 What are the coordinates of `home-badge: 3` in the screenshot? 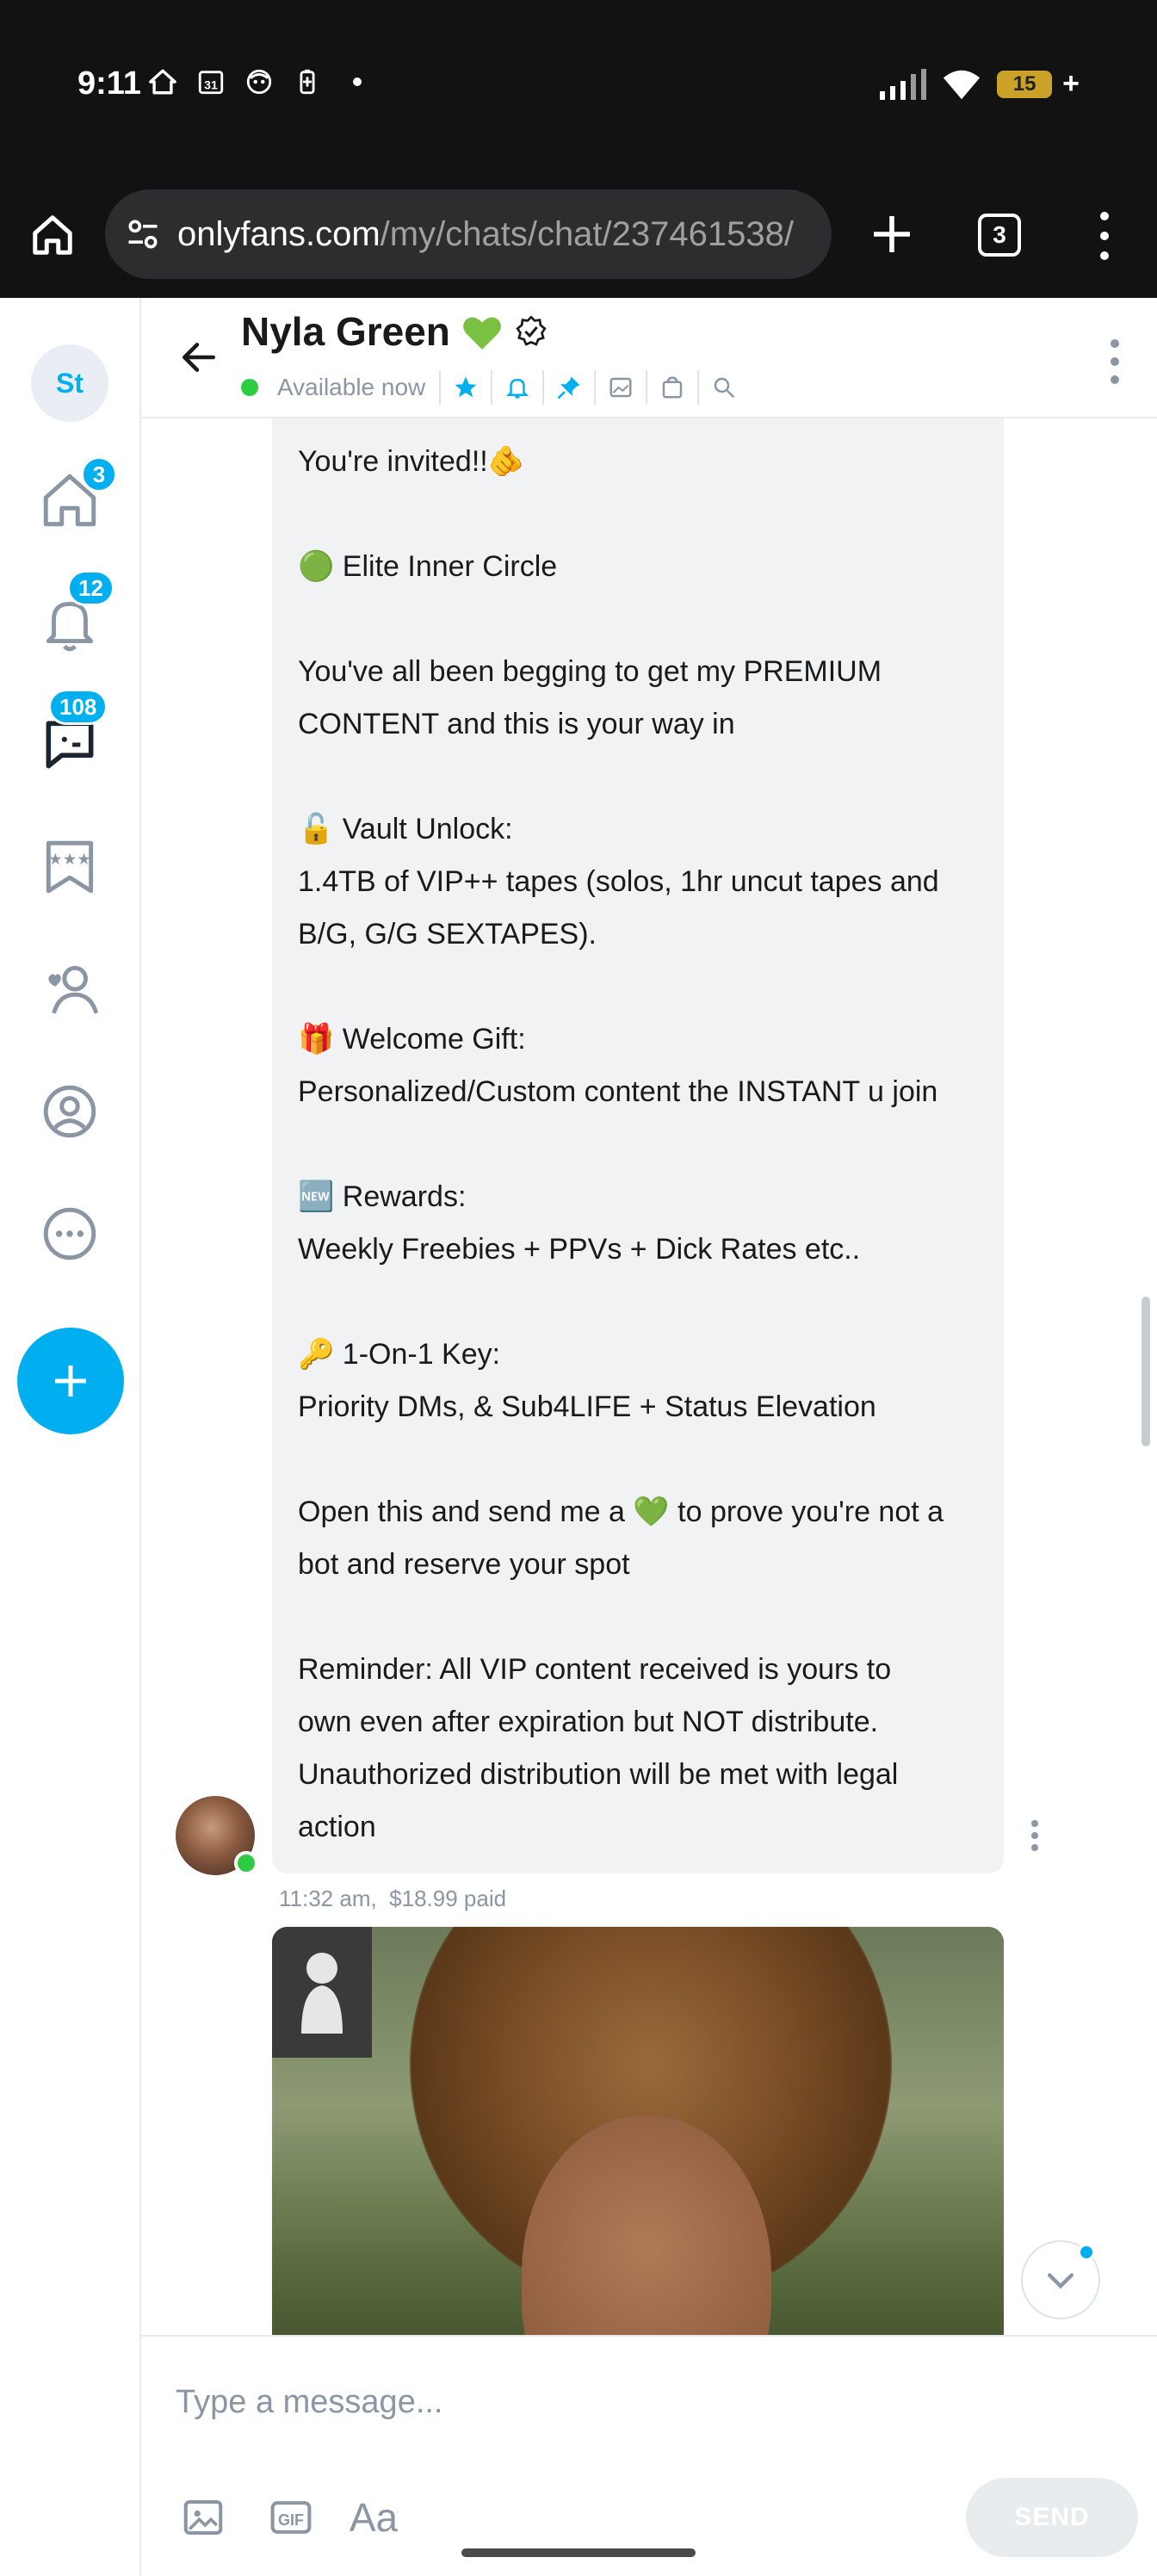 It's located at (99, 474).